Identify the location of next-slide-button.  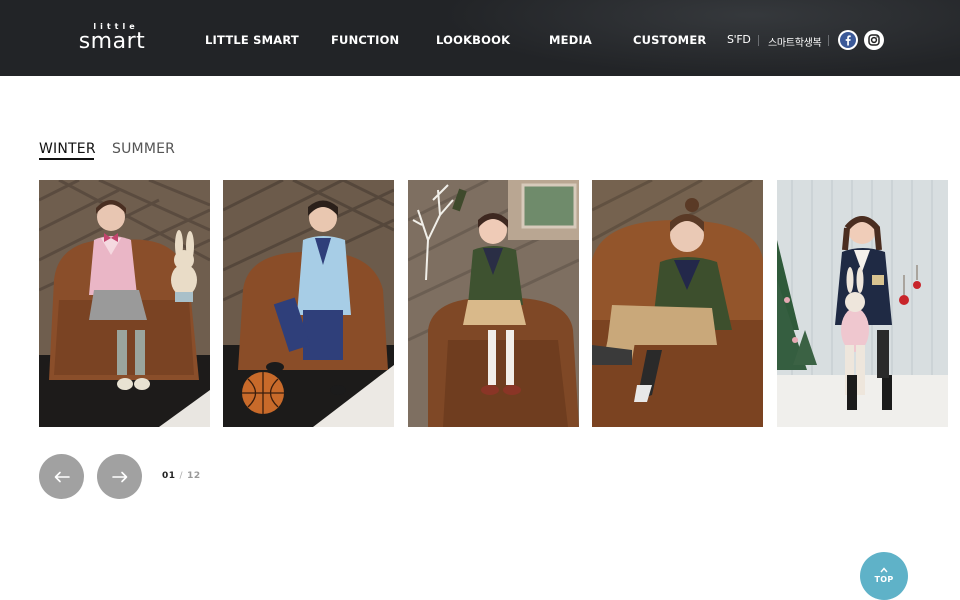
(119, 476).